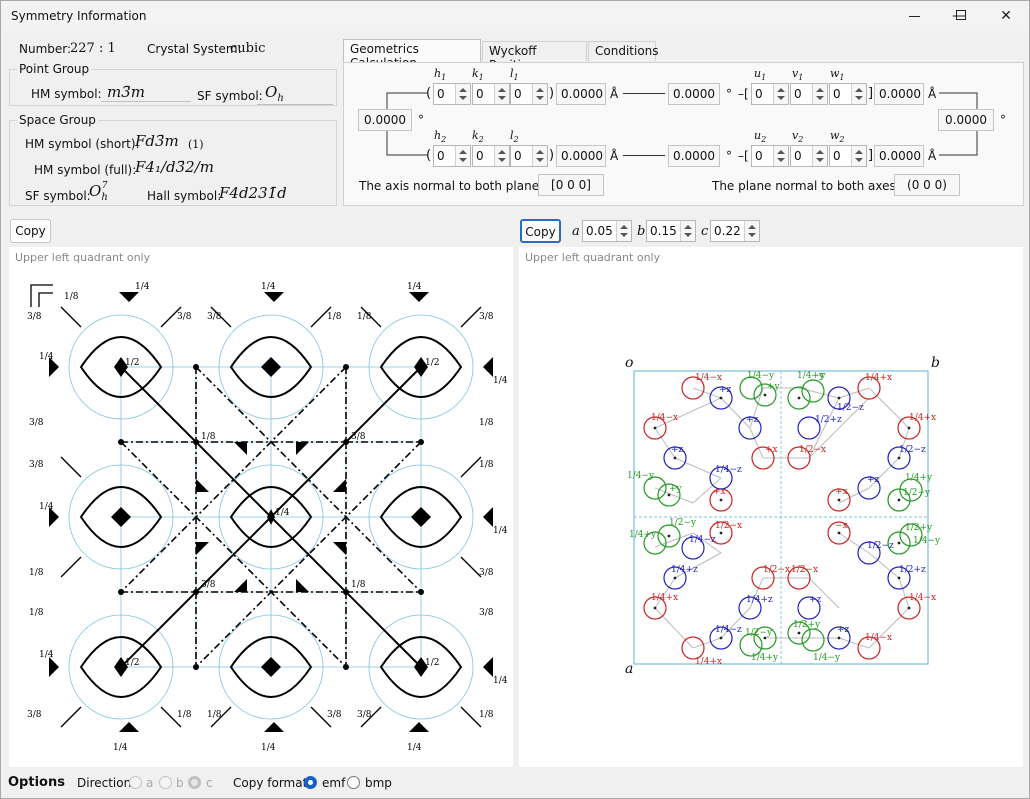 This screenshot has width=1030, height=799. Describe the element at coordinates (927, 185) in the screenshot. I see `plane-normal-value: (0 0 0)` at that location.